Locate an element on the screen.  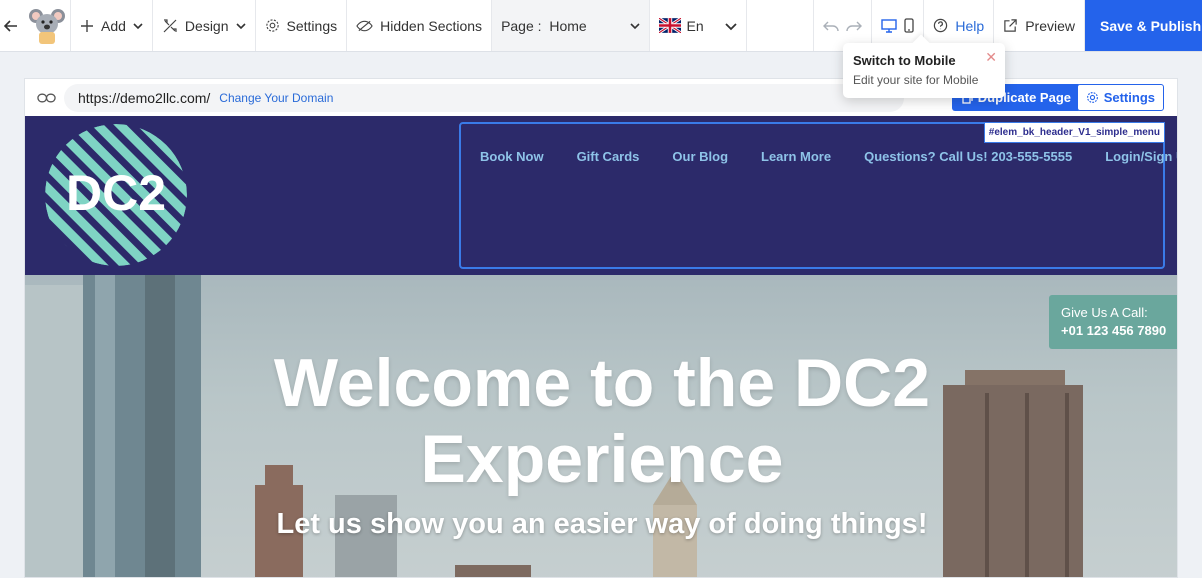
settings-menu: Settings is located at coordinates (302, 25).